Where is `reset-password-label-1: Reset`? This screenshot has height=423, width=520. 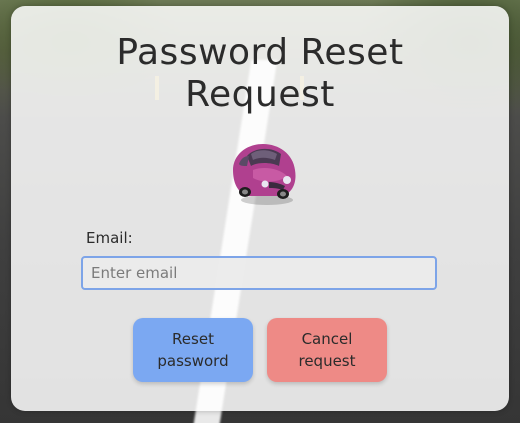
reset-password-label-1: Reset is located at coordinates (193, 339).